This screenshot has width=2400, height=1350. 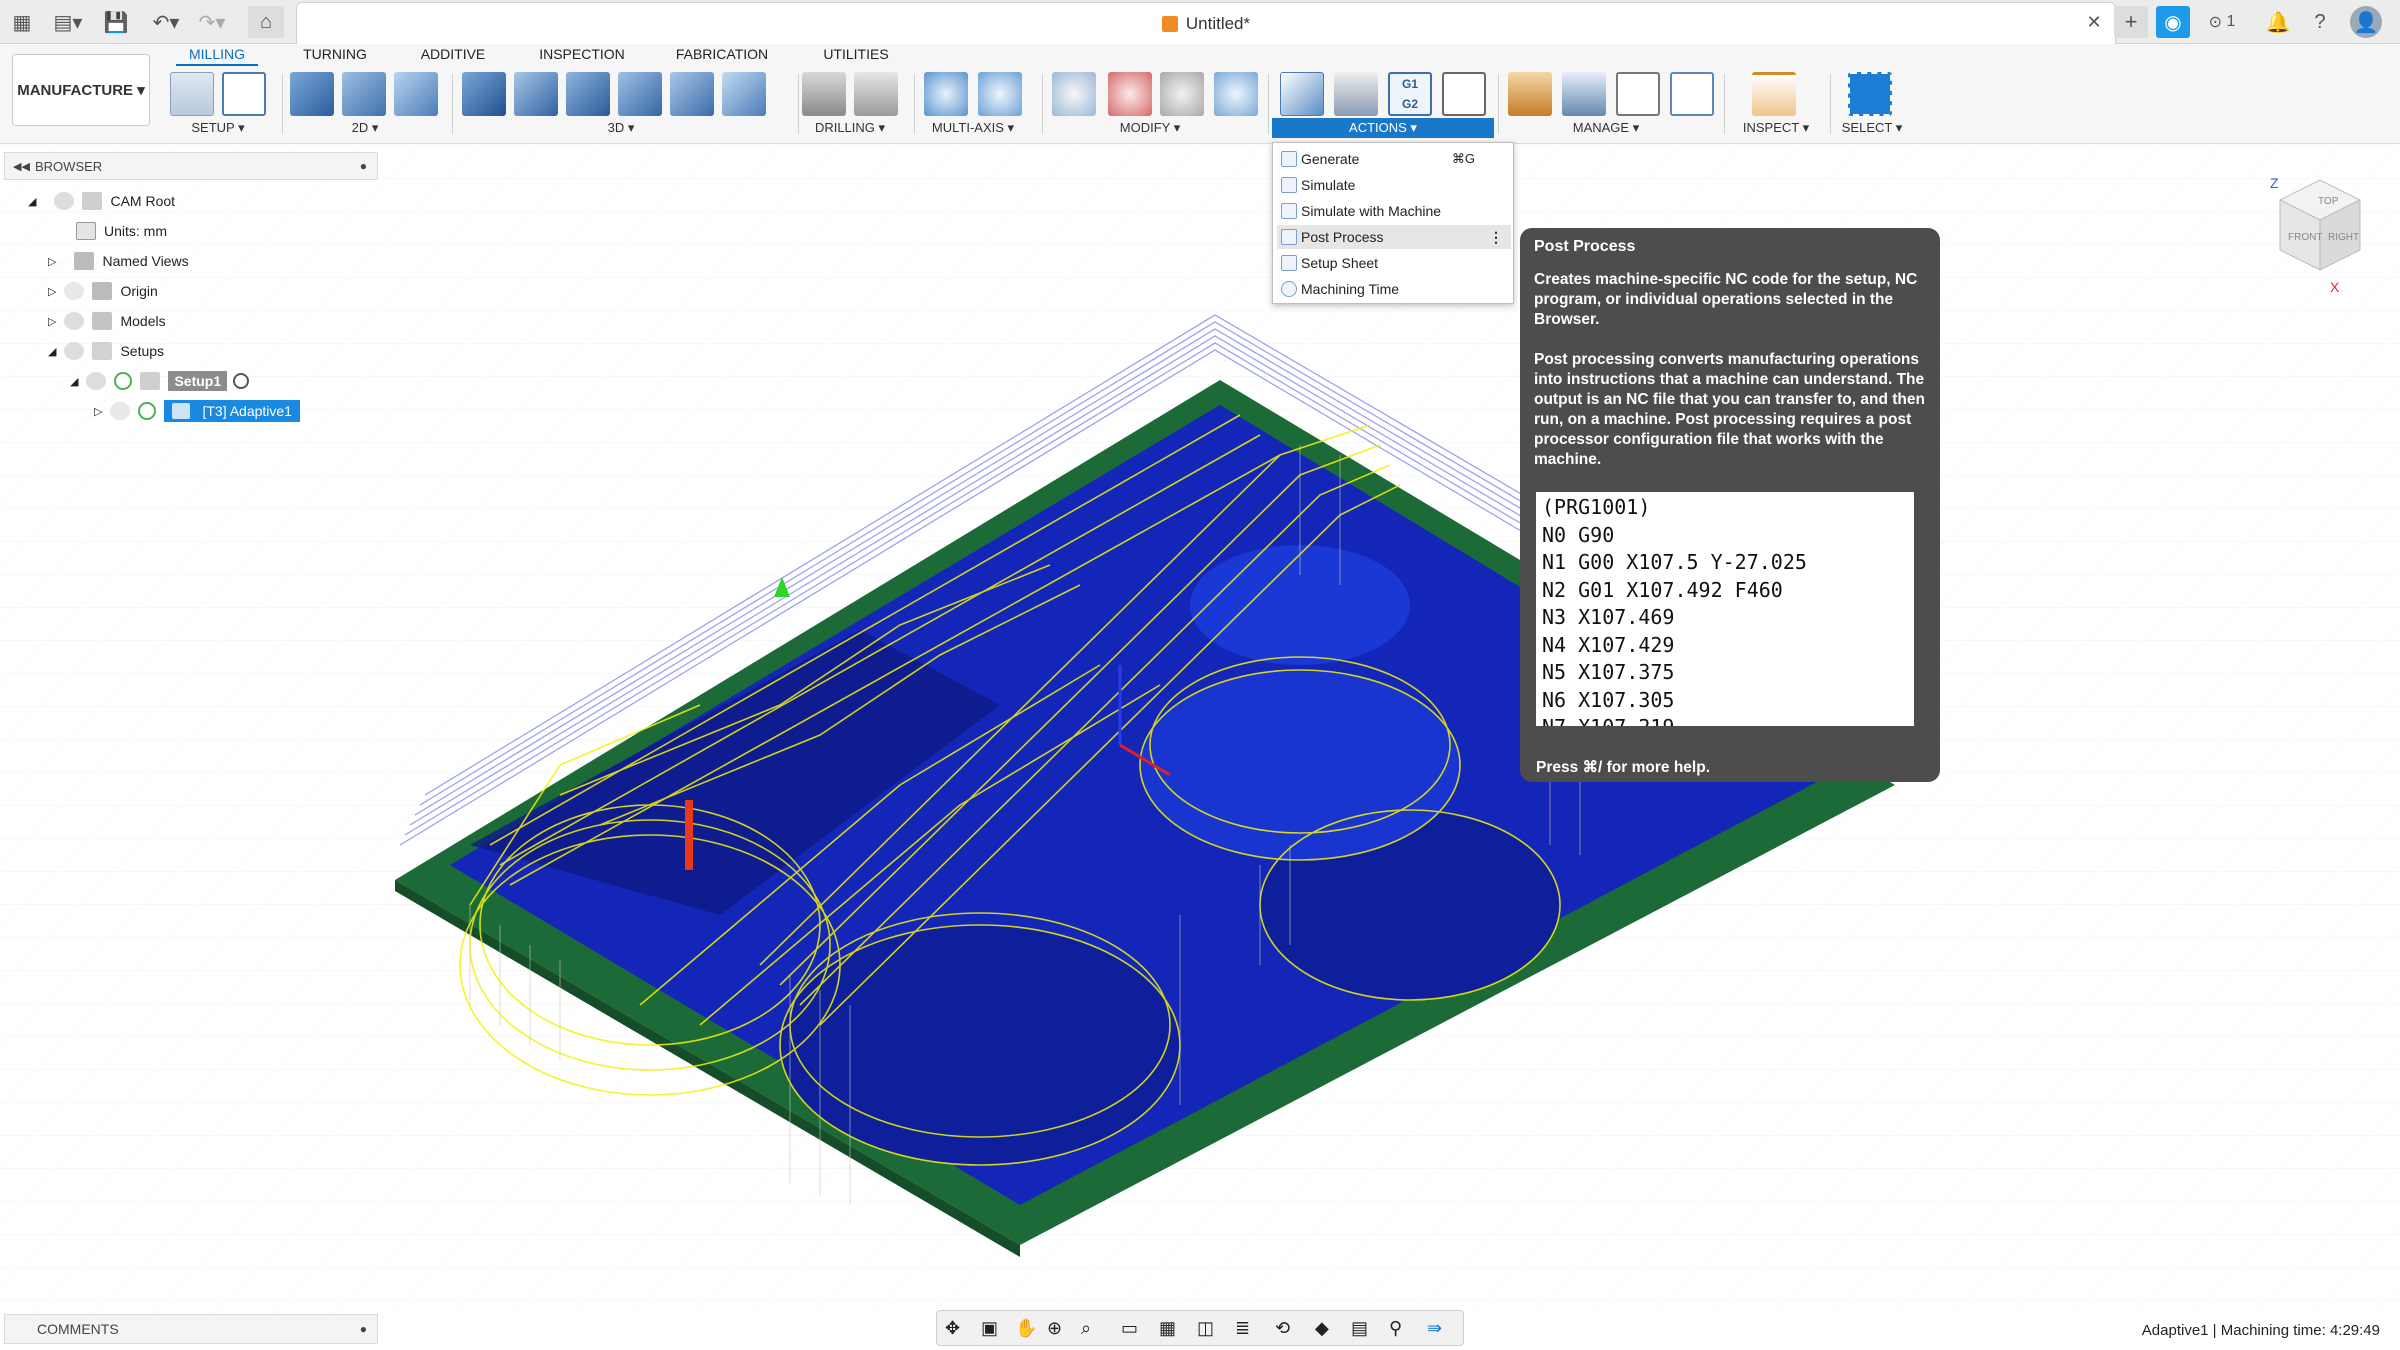 What do you see at coordinates (453, 55) in the screenshot?
I see `tab-additive: ADDITIVE` at bounding box center [453, 55].